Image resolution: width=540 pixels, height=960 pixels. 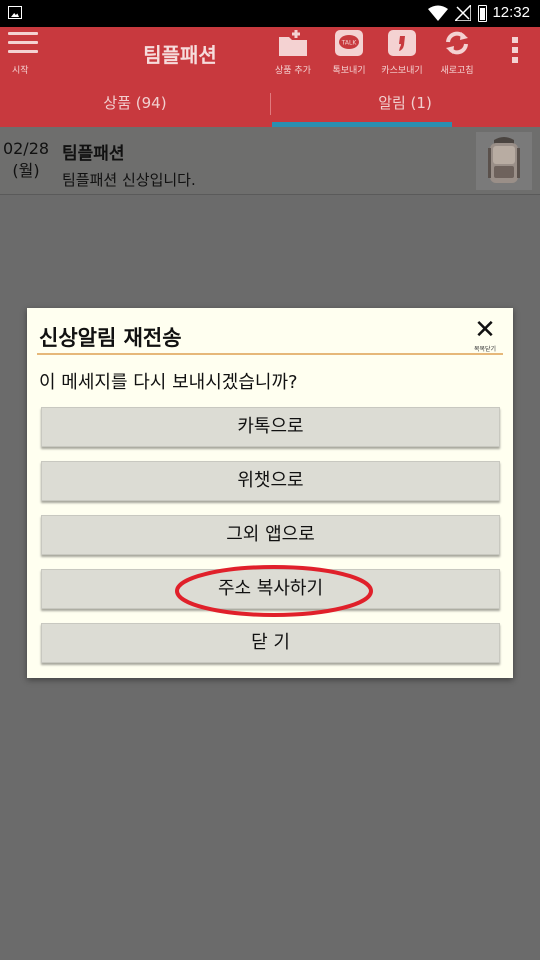 What do you see at coordinates (110, 338) in the screenshot?
I see `dialog-title: 신상알림 재전송` at bounding box center [110, 338].